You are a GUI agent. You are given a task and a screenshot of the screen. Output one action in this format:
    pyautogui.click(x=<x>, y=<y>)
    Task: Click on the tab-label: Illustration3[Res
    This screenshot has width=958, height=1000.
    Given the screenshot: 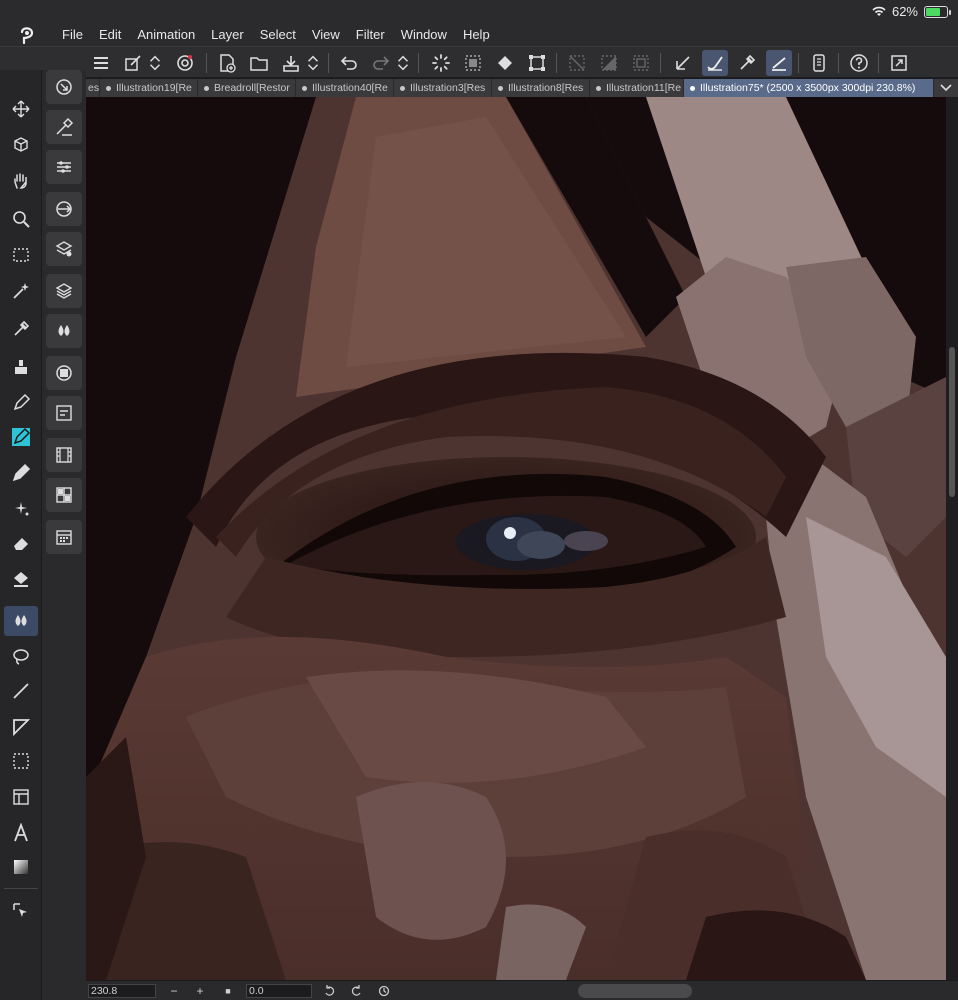 What is the action you would take?
    pyautogui.click(x=448, y=88)
    